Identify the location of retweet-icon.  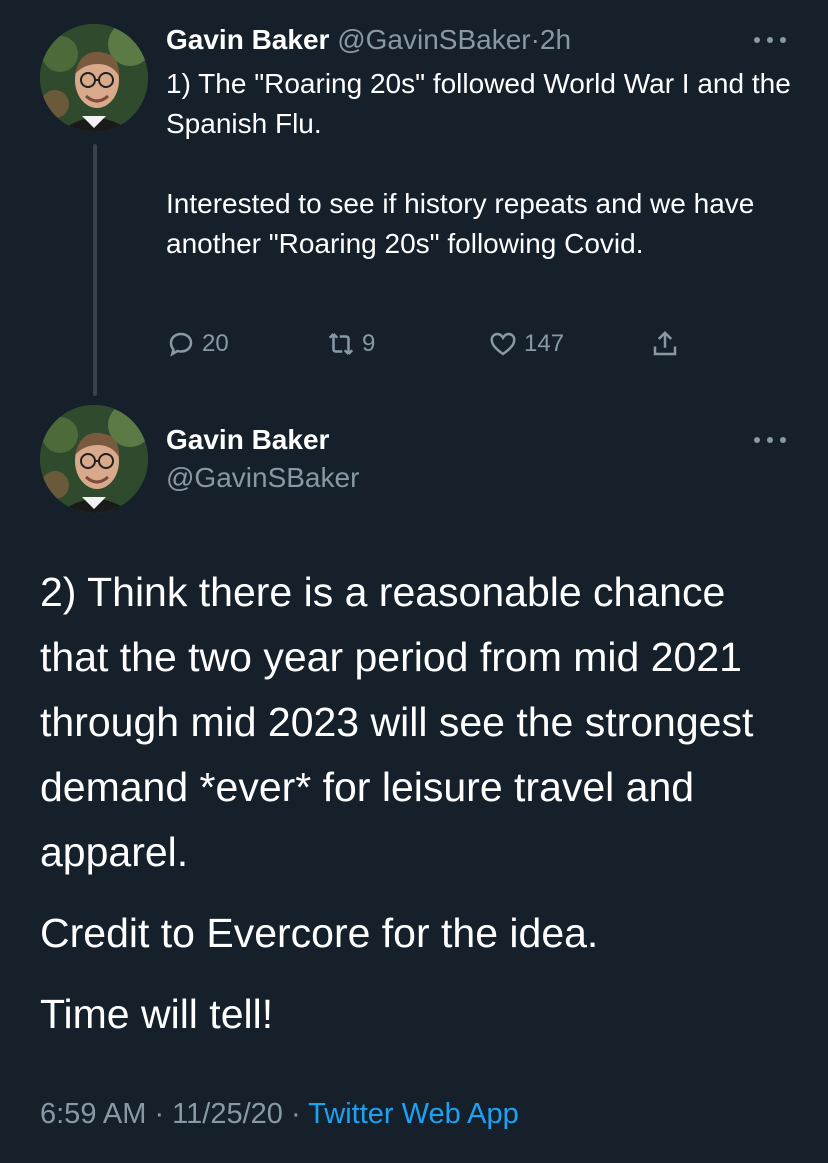
(341, 344).